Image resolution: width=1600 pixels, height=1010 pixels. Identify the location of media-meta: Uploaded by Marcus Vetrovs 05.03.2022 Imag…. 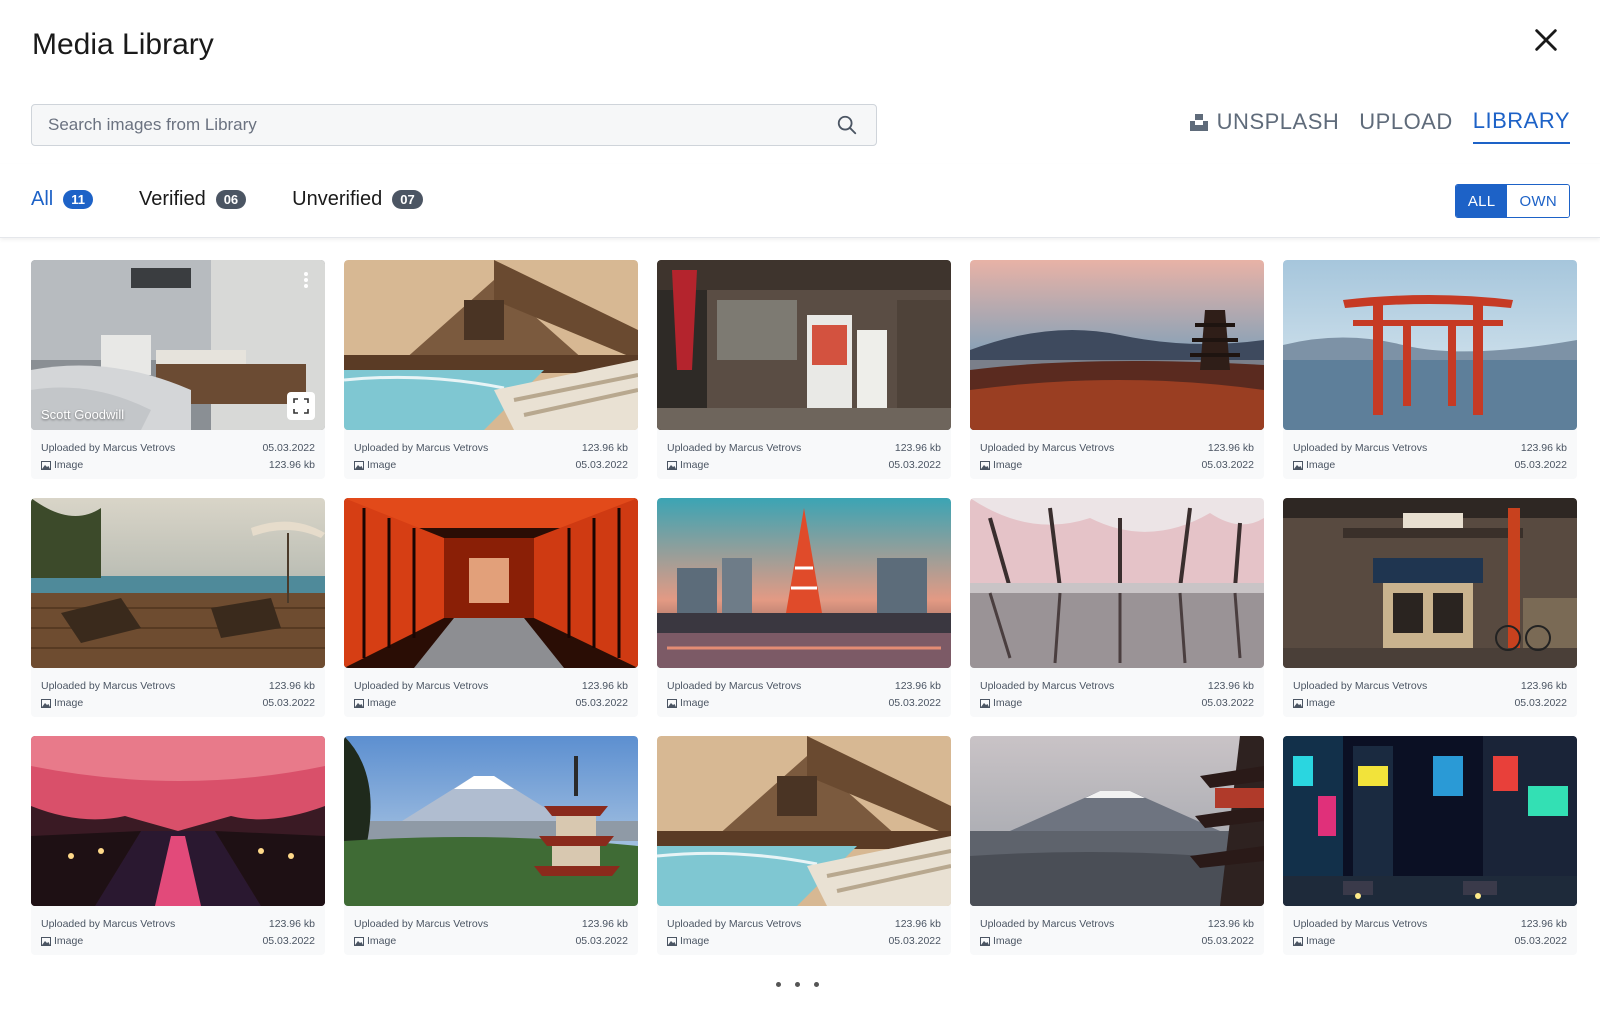
(178, 452).